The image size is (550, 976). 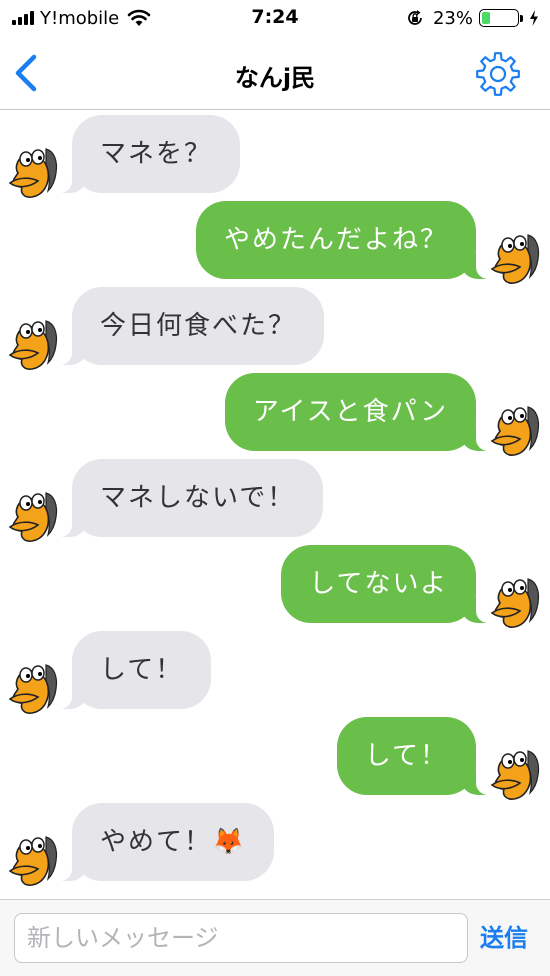 I want to click on message-bubble: マネしないで！, so click(x=186, y=498).